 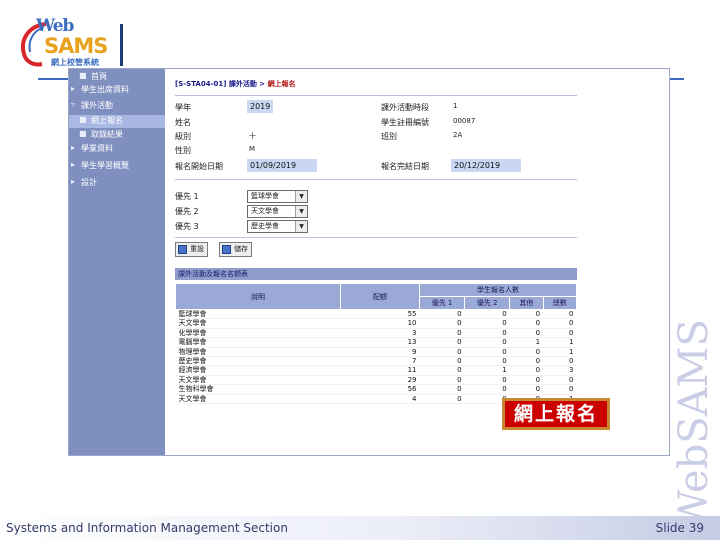 What do you see at coordinates (105, 165) in the screenshot?
I see `sidebar-item-label: 學生學習概覽` at bounding box center [105, 165].